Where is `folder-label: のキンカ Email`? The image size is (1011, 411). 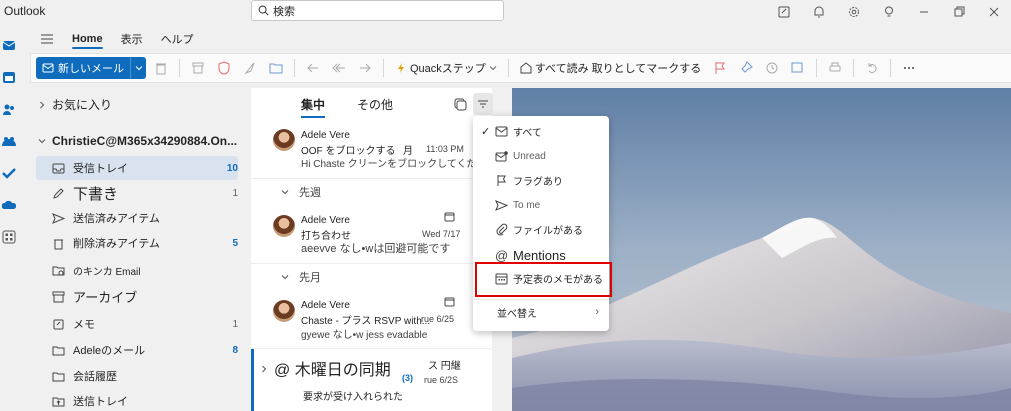
folder-label: のキンカ Email is located at coordinates (107, 272).